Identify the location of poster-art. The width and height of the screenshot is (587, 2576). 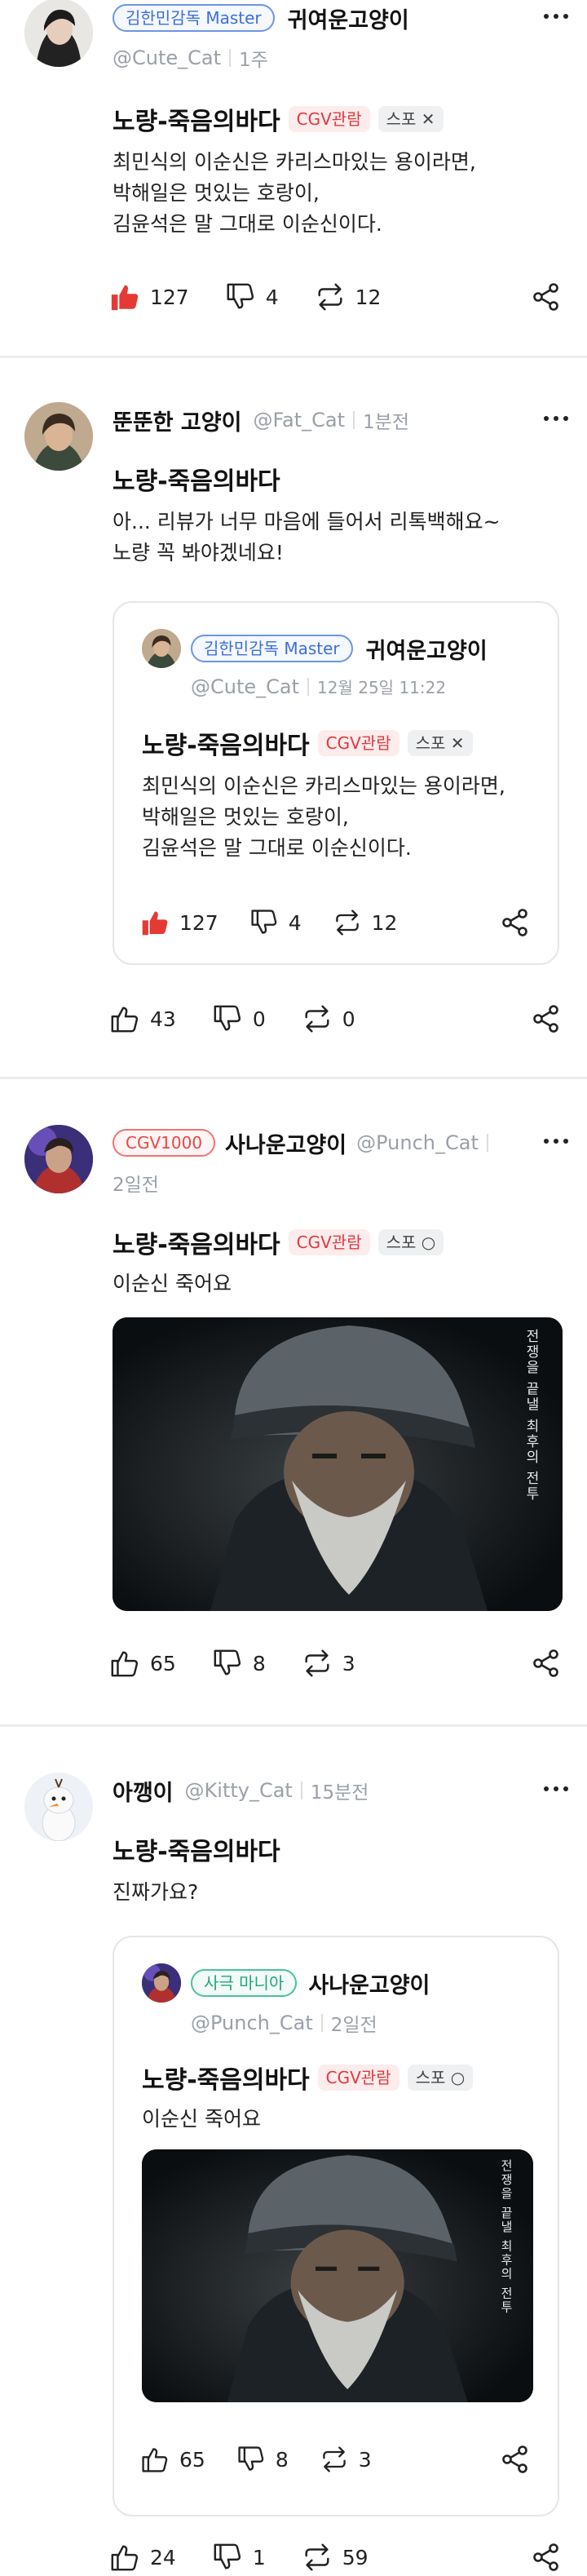
(338, 1464).